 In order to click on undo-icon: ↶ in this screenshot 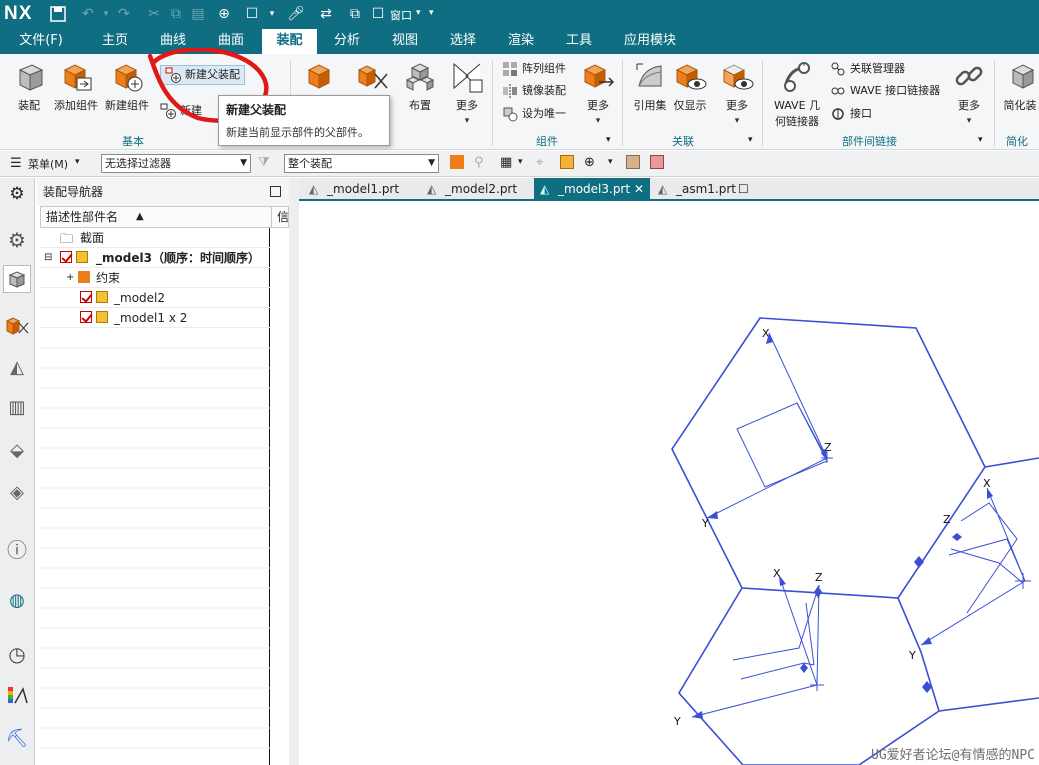, I will do `click(88, 14)`.